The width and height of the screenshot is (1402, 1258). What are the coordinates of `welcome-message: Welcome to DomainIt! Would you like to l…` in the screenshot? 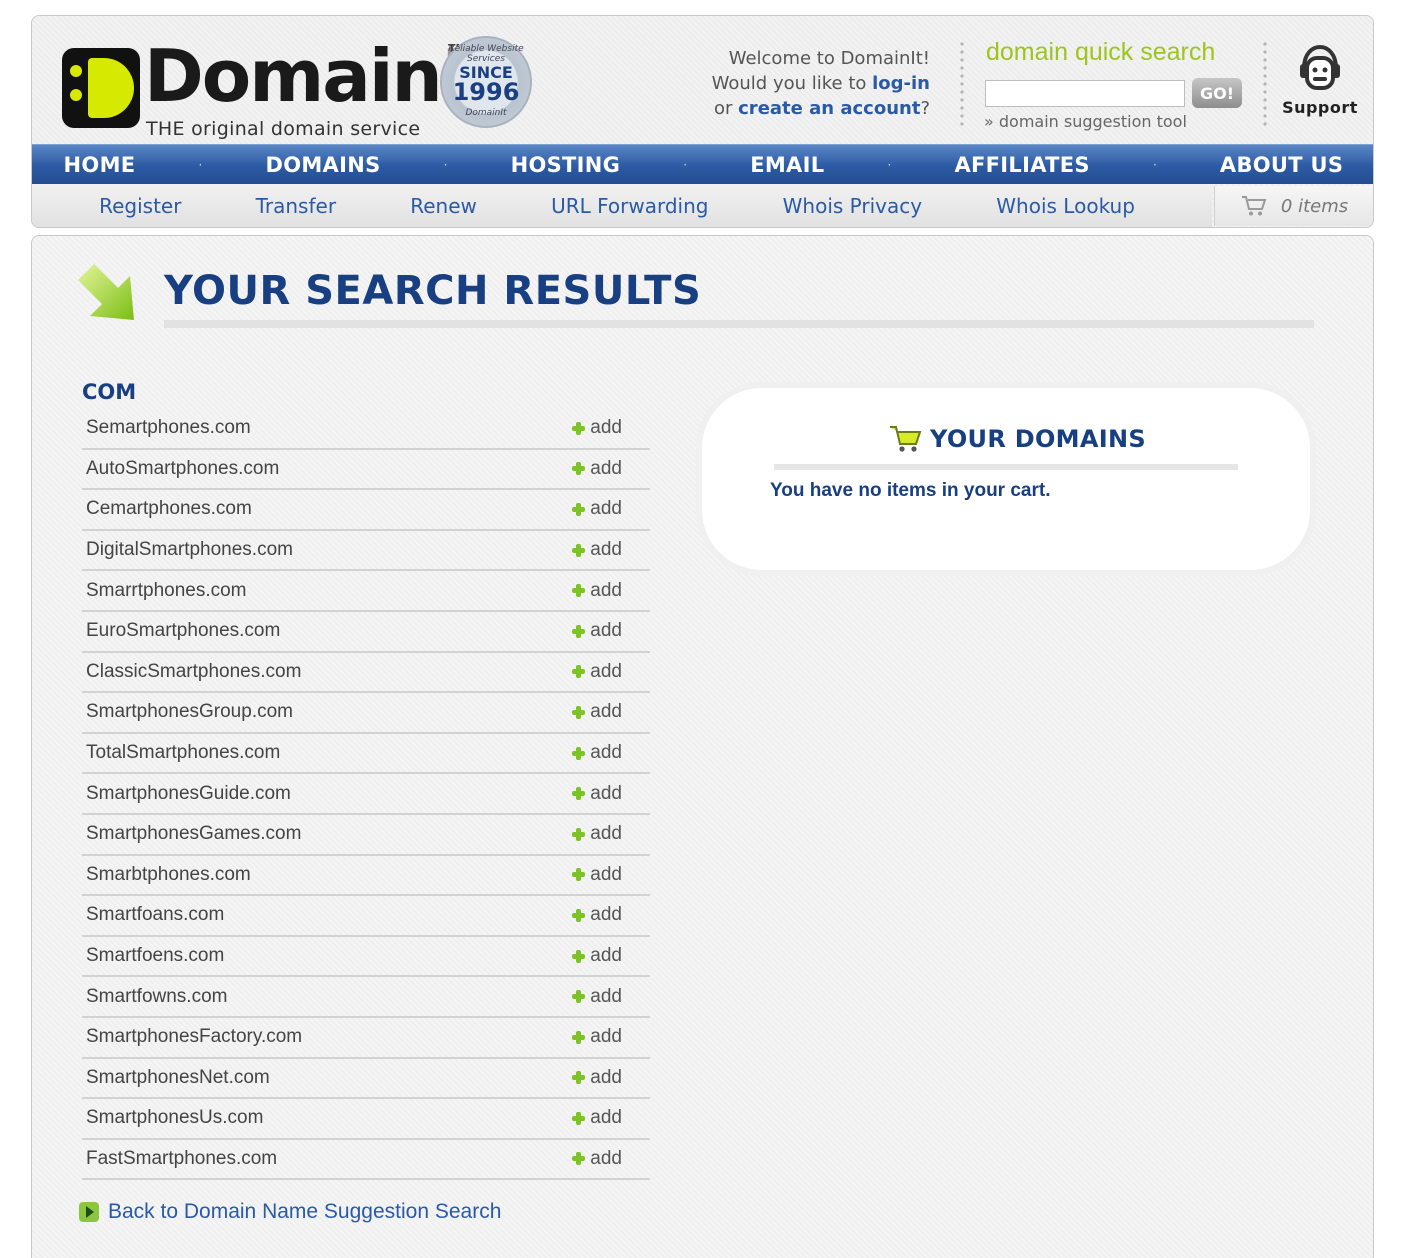 It's located at (820, 83).